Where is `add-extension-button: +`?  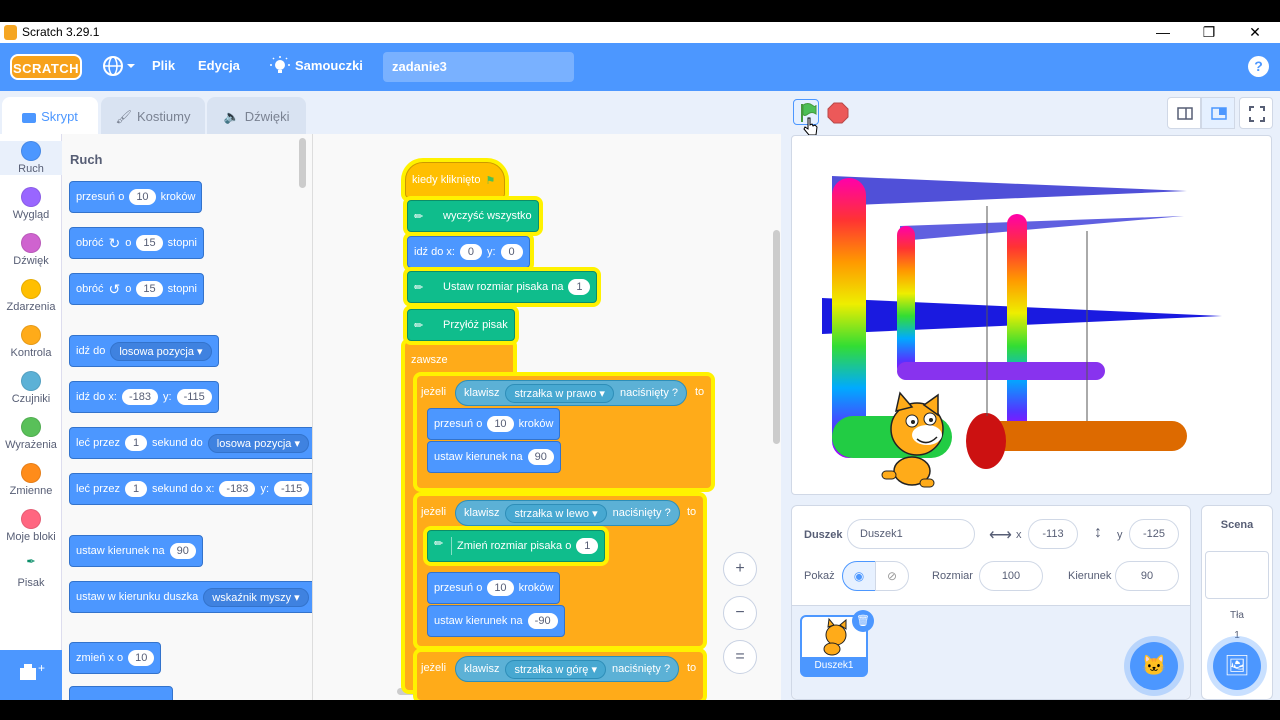
add-extension-button: + is located at coordinates (31, 675).